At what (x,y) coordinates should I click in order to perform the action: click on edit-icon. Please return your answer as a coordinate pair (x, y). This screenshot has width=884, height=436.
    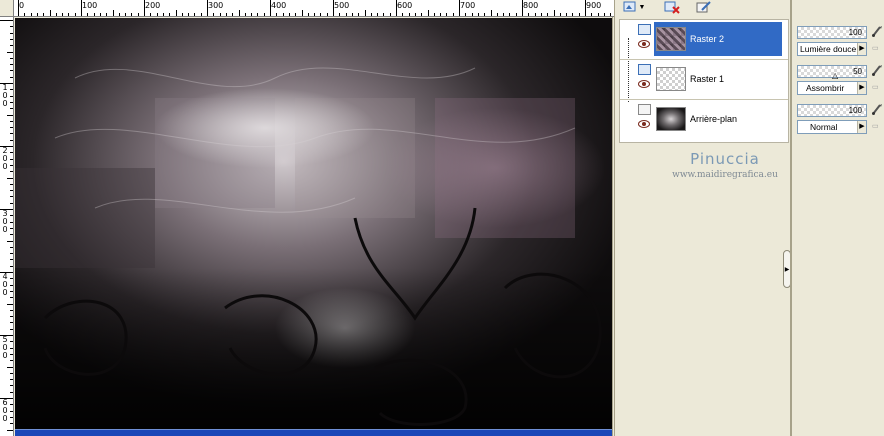
    Looking at the image, I should click on (704, 7).